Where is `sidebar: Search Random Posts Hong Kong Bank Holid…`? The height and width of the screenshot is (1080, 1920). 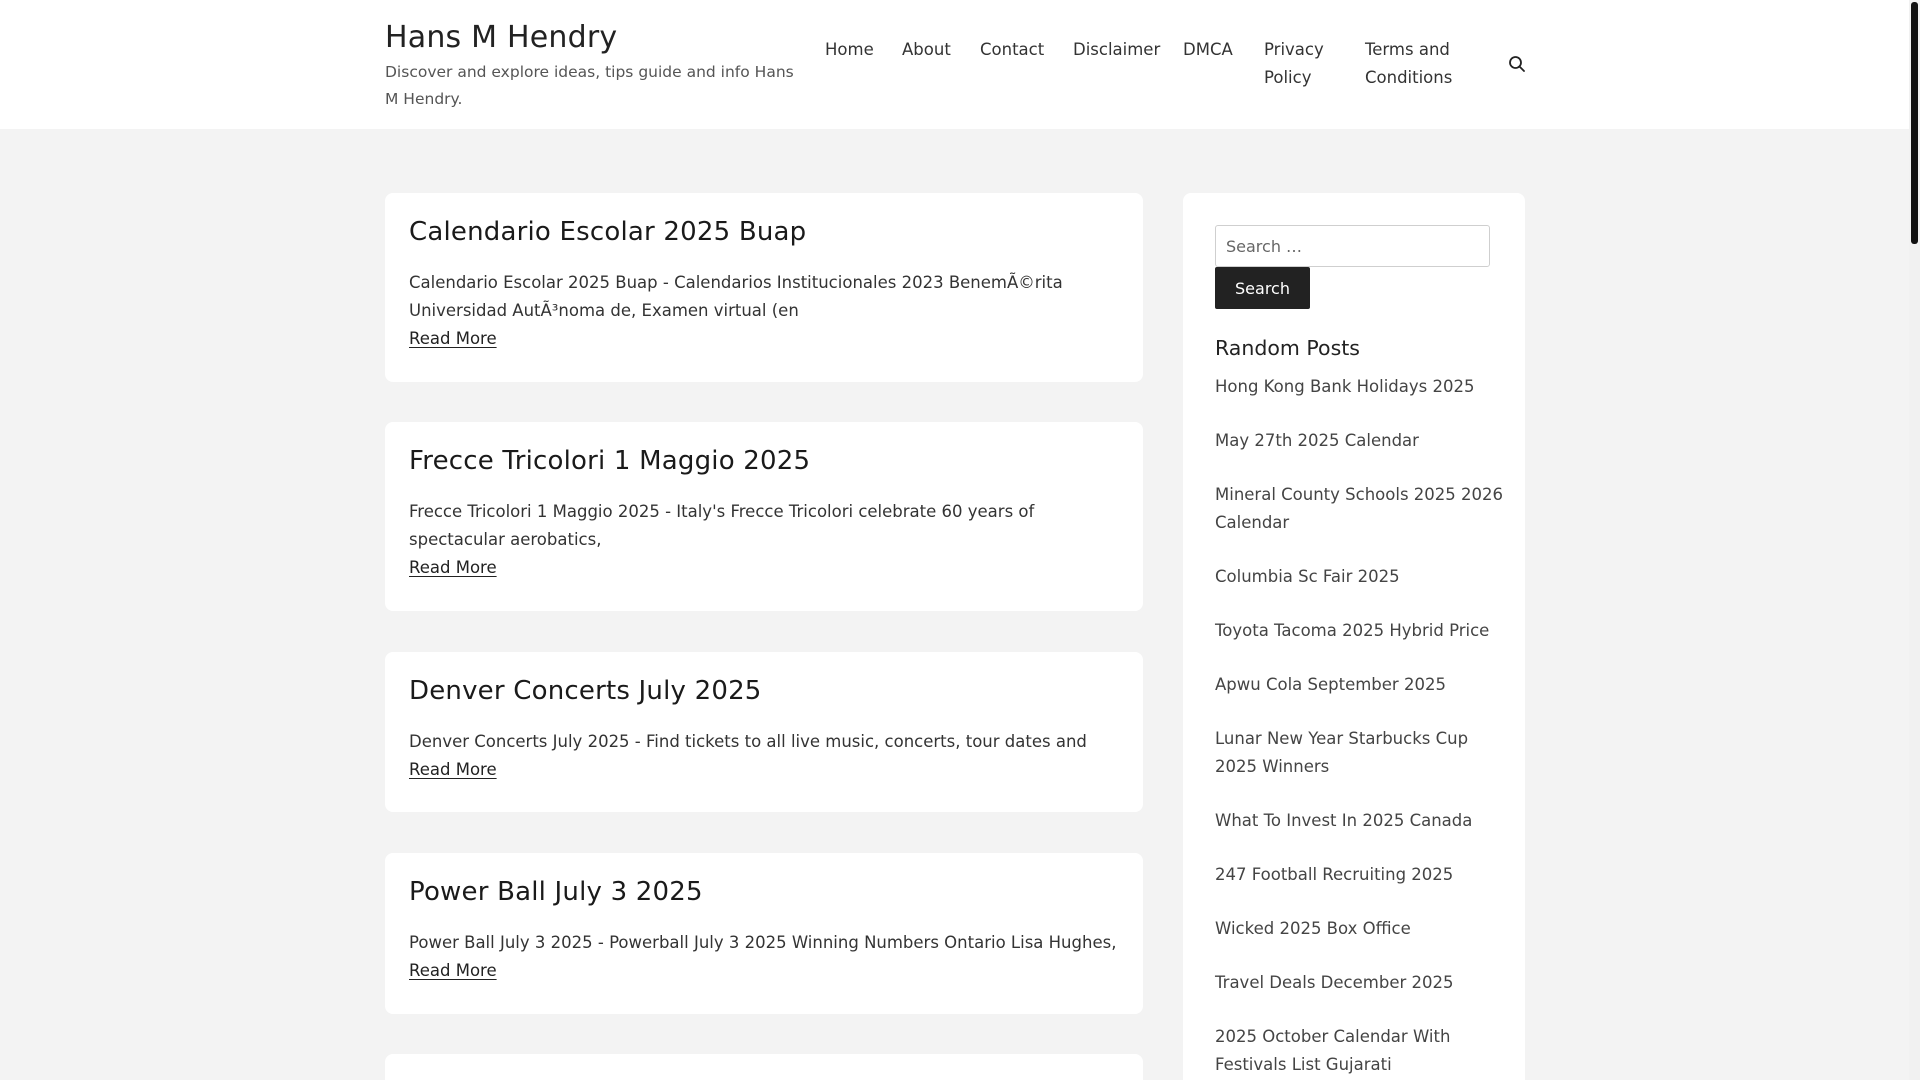 sidebar: Search Random Posts Hong Kong Bank Holid… is located at coordinates (1354, 636).